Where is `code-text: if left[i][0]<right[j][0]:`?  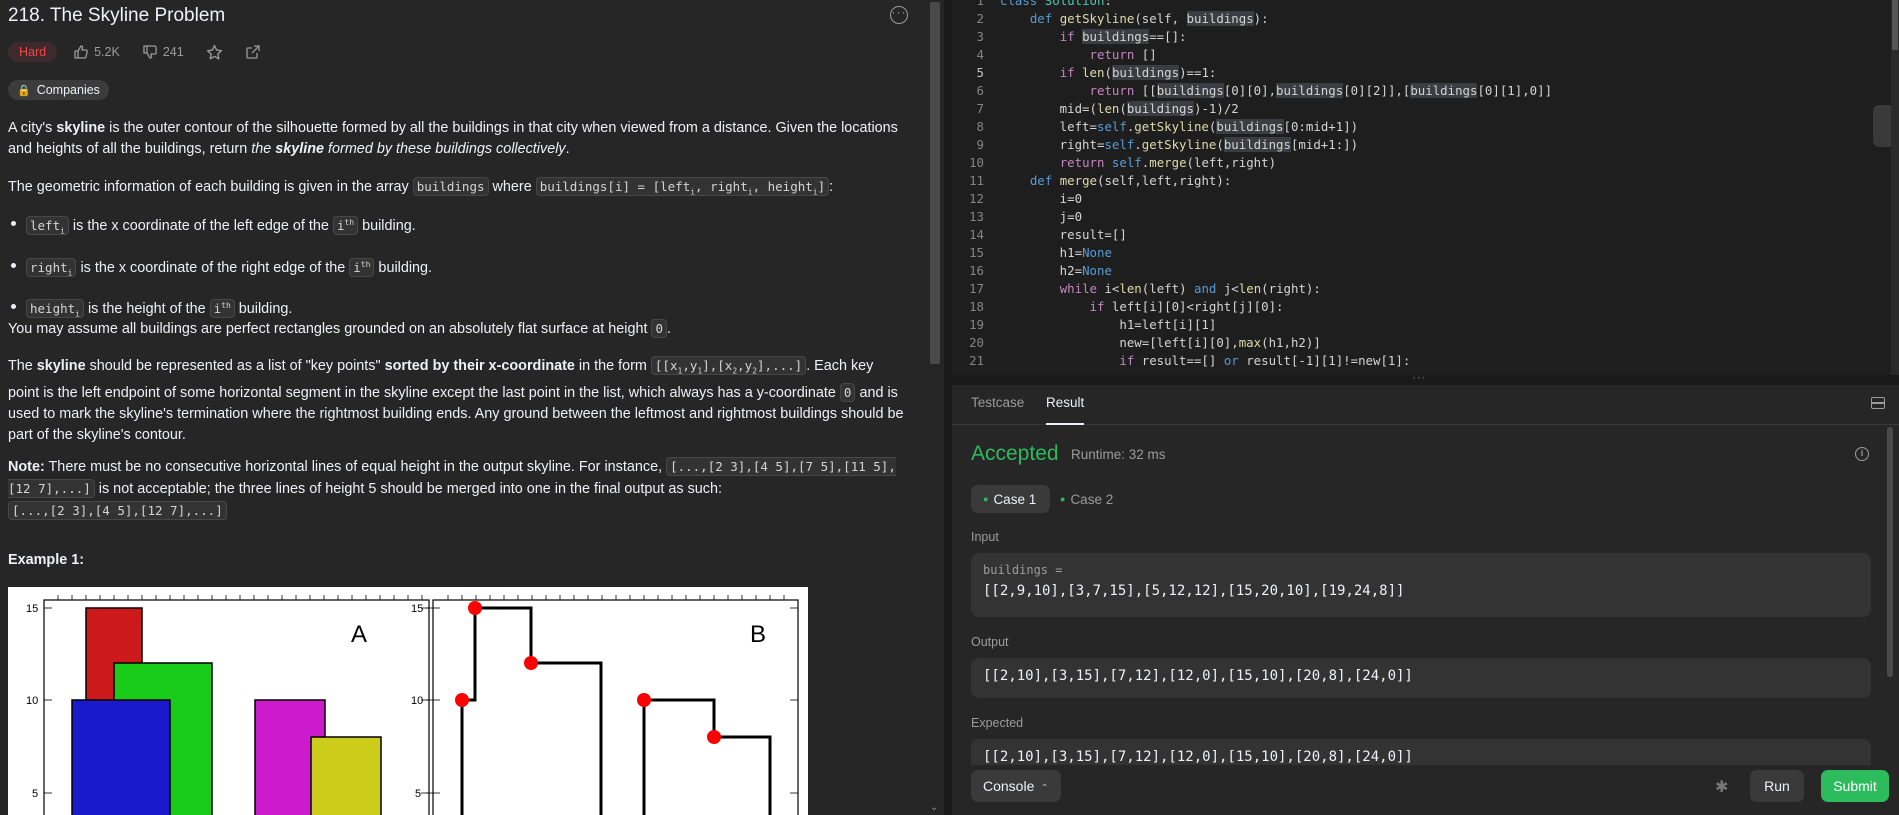
code-text: if left[i][0]<right[j][0]: is located at coordinates (1142, 307).